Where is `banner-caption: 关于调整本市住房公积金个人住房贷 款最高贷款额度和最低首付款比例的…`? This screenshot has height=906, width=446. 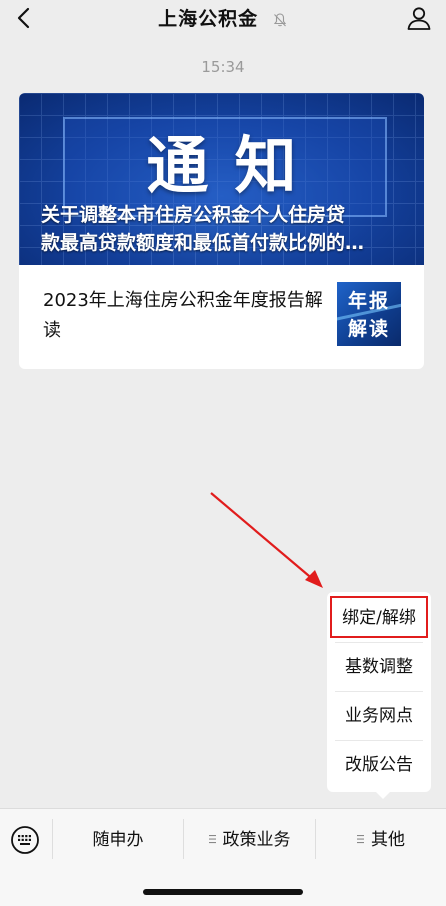
banner-caption: 关于调整本市住房公积金个人住房贷 款最高贷款额度和最低首付款比例的… is located at coordinates (224, 229).